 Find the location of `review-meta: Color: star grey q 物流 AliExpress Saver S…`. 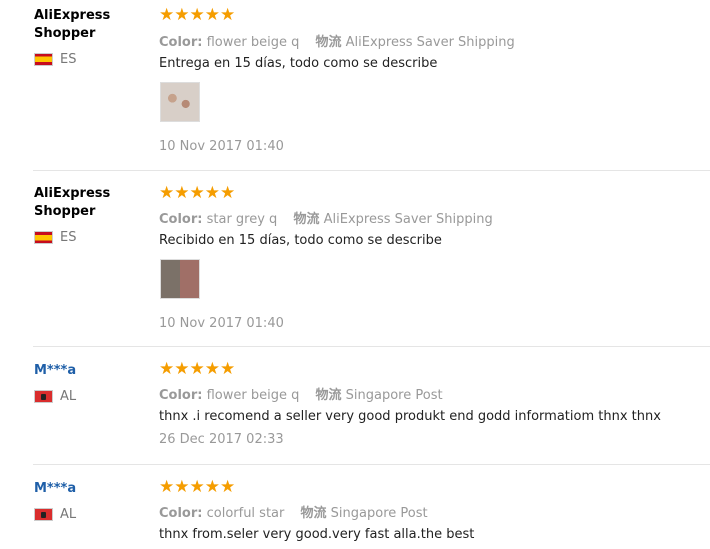

review-meta: Color: star grey q 物流 AliExpress Saver S… is located at coordinates (326, 217).